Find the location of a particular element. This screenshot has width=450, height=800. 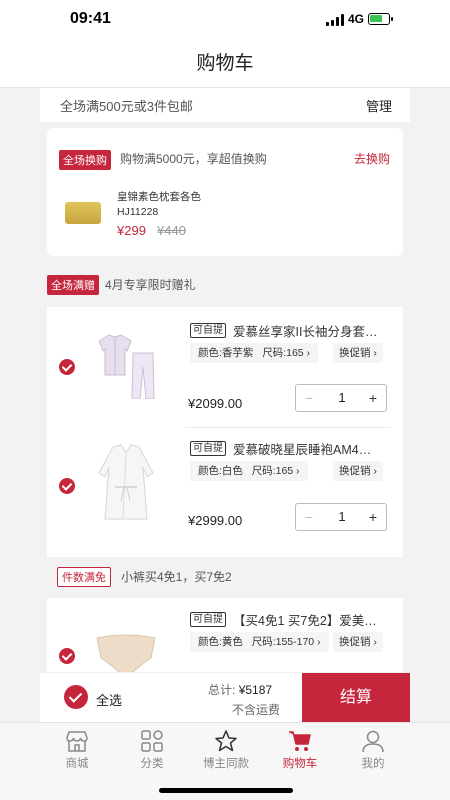

tab-label: 我的 is located at coordinates (373, 764).